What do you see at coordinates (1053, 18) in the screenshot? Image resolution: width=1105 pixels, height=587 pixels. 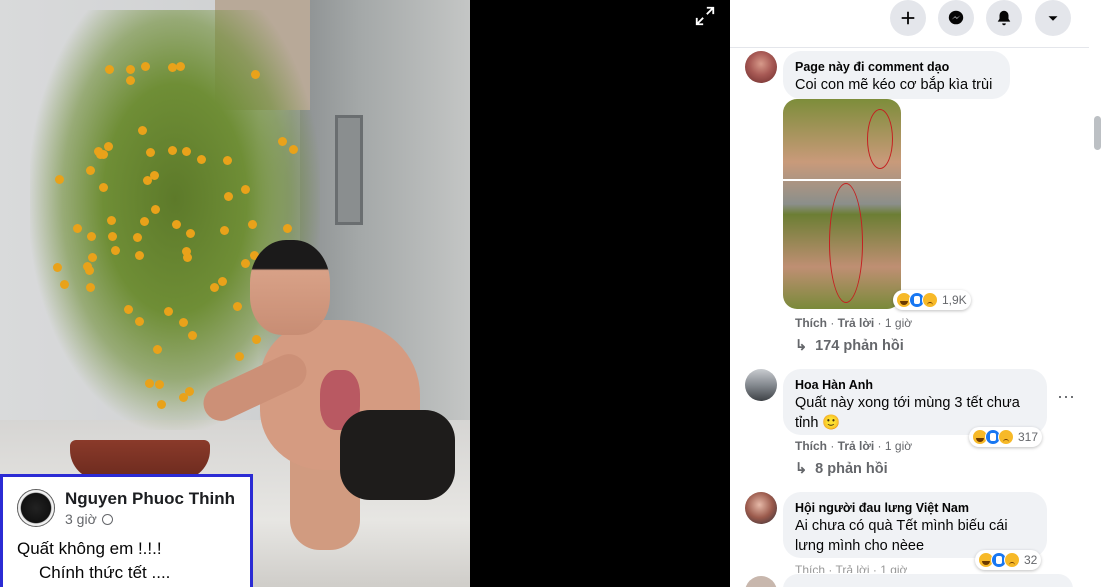 I see `account-button` at bounding box center [1053, 18].